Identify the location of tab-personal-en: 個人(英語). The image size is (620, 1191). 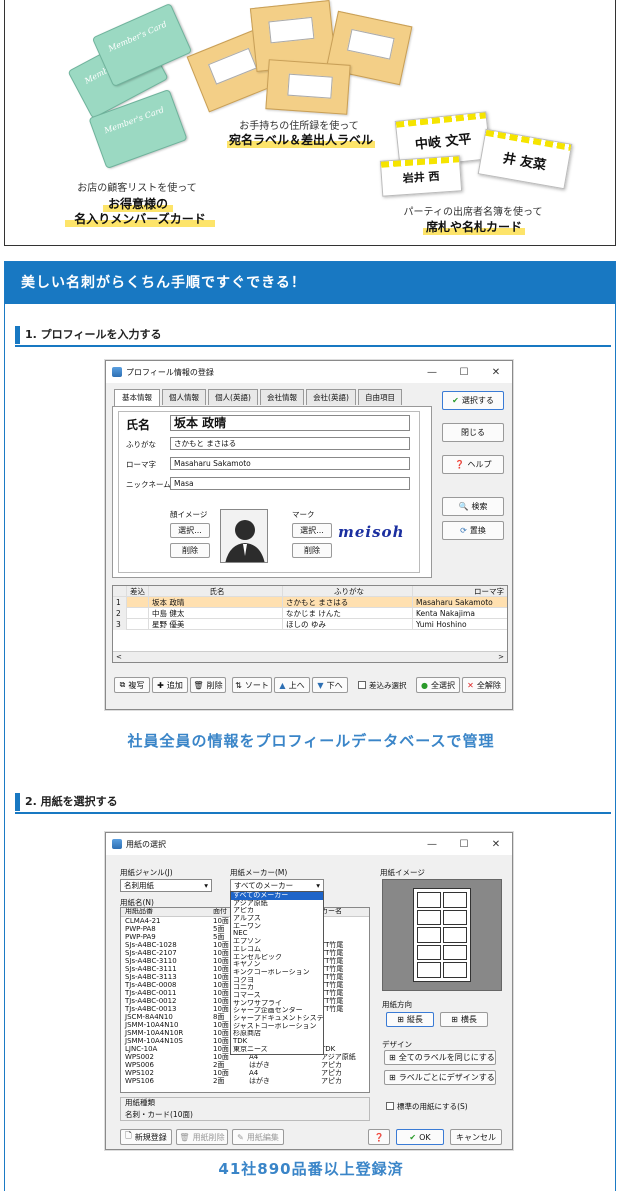
(233, 397).